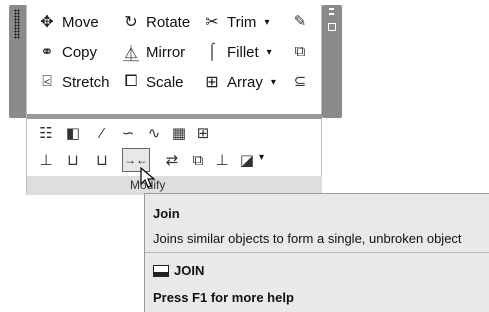 The image size is (489, 312). I want to click on overkill-icon: ⧉, so click(198, 160).